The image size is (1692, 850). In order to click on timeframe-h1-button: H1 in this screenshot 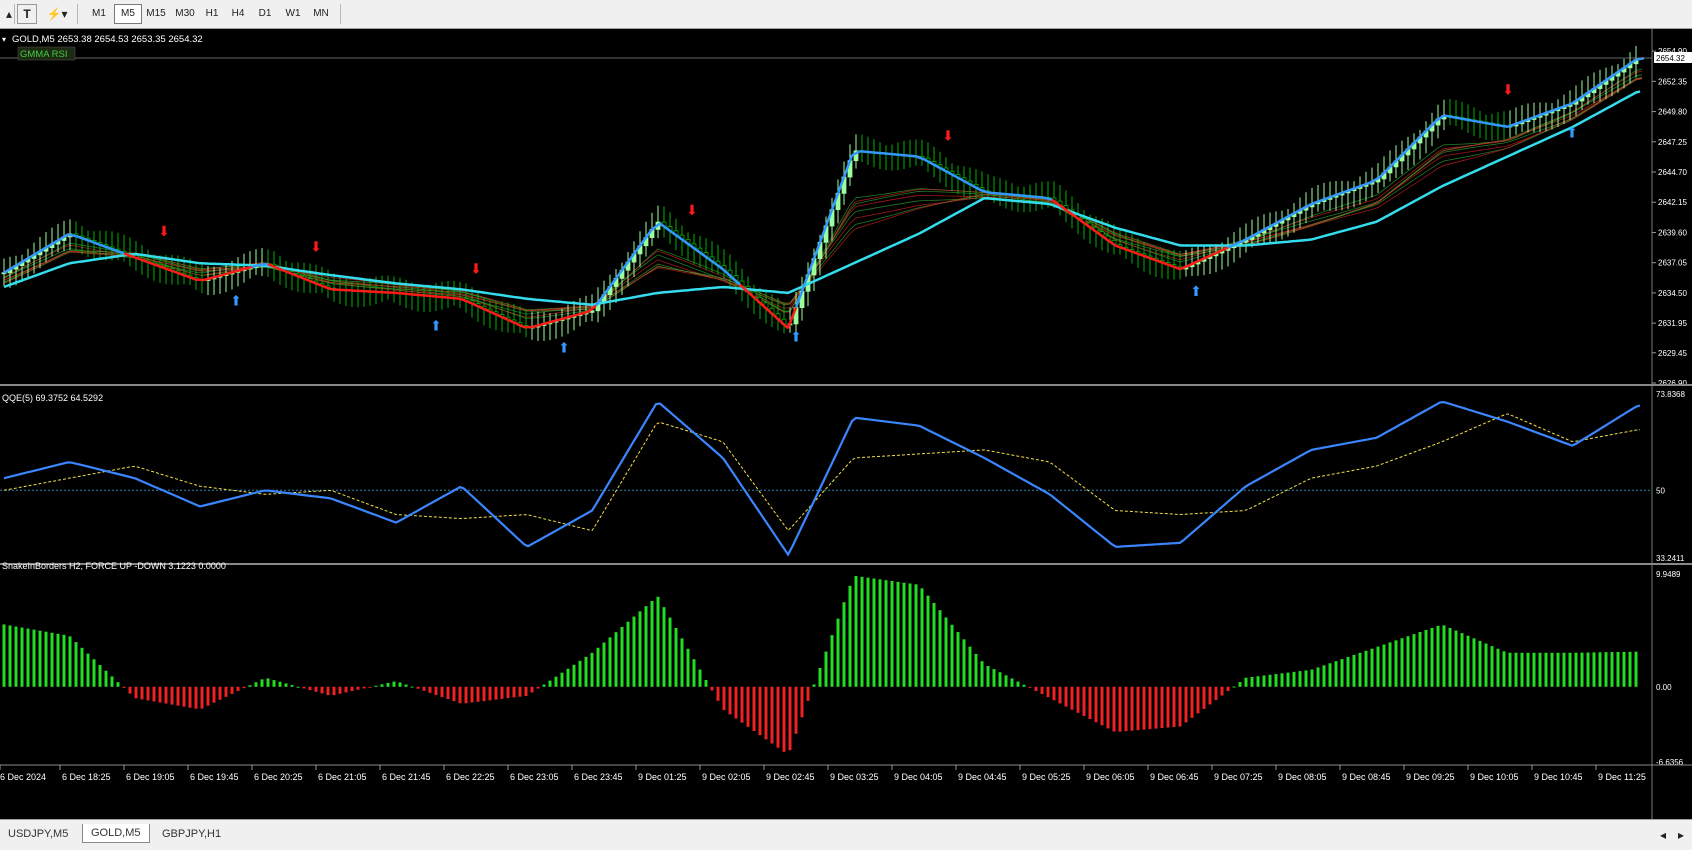, I will do `click(212, 14)`.